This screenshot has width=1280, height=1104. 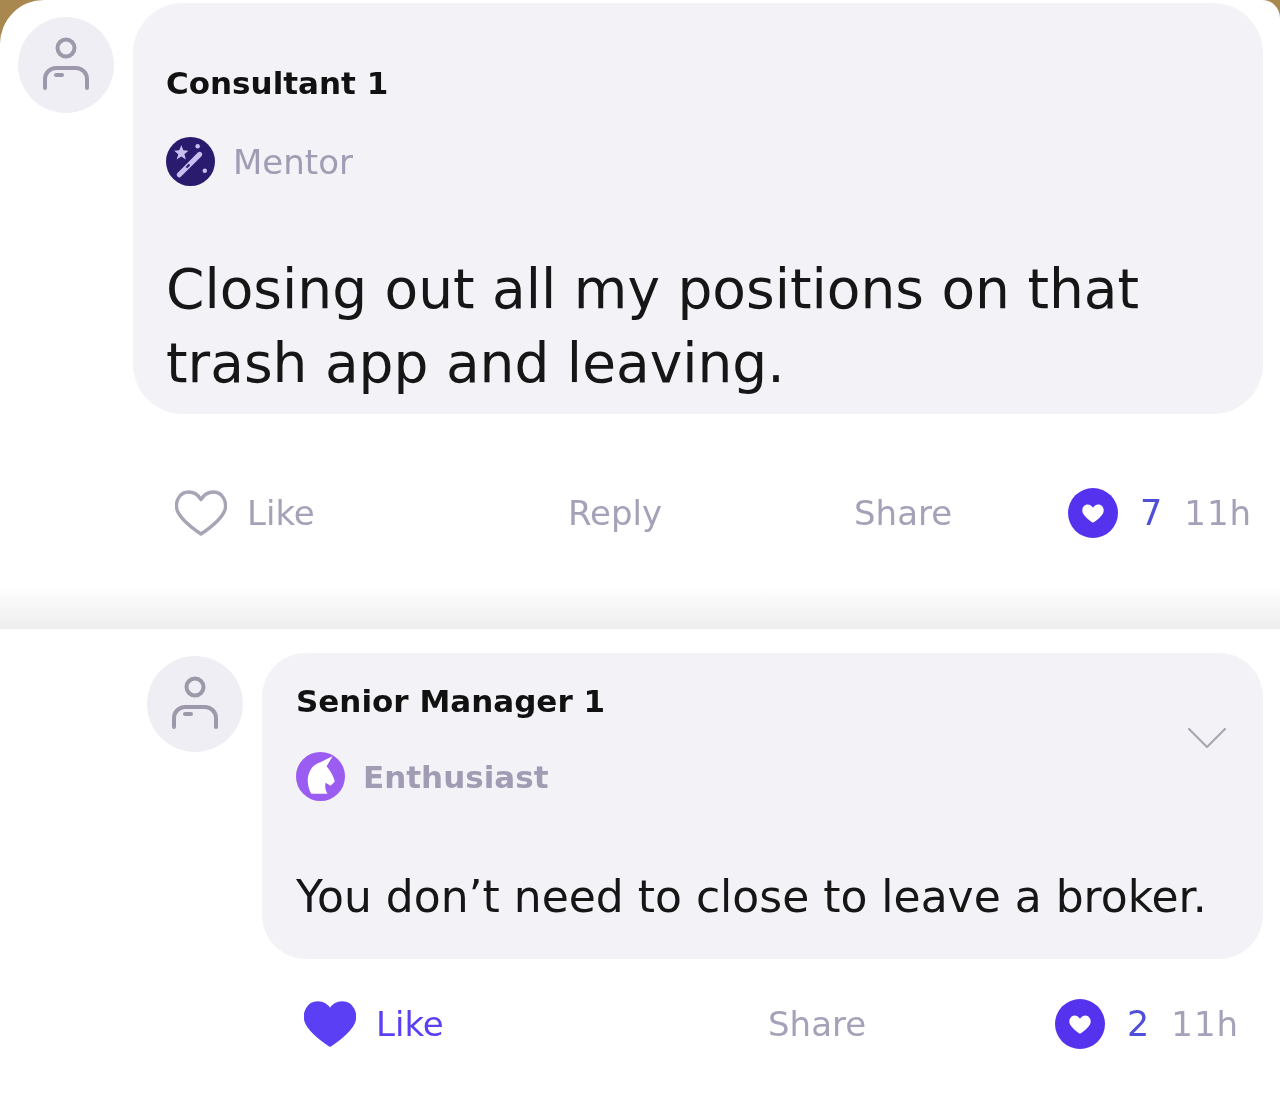 I want to click on badge-label: Enthusiast, so click(x=456, y=777).